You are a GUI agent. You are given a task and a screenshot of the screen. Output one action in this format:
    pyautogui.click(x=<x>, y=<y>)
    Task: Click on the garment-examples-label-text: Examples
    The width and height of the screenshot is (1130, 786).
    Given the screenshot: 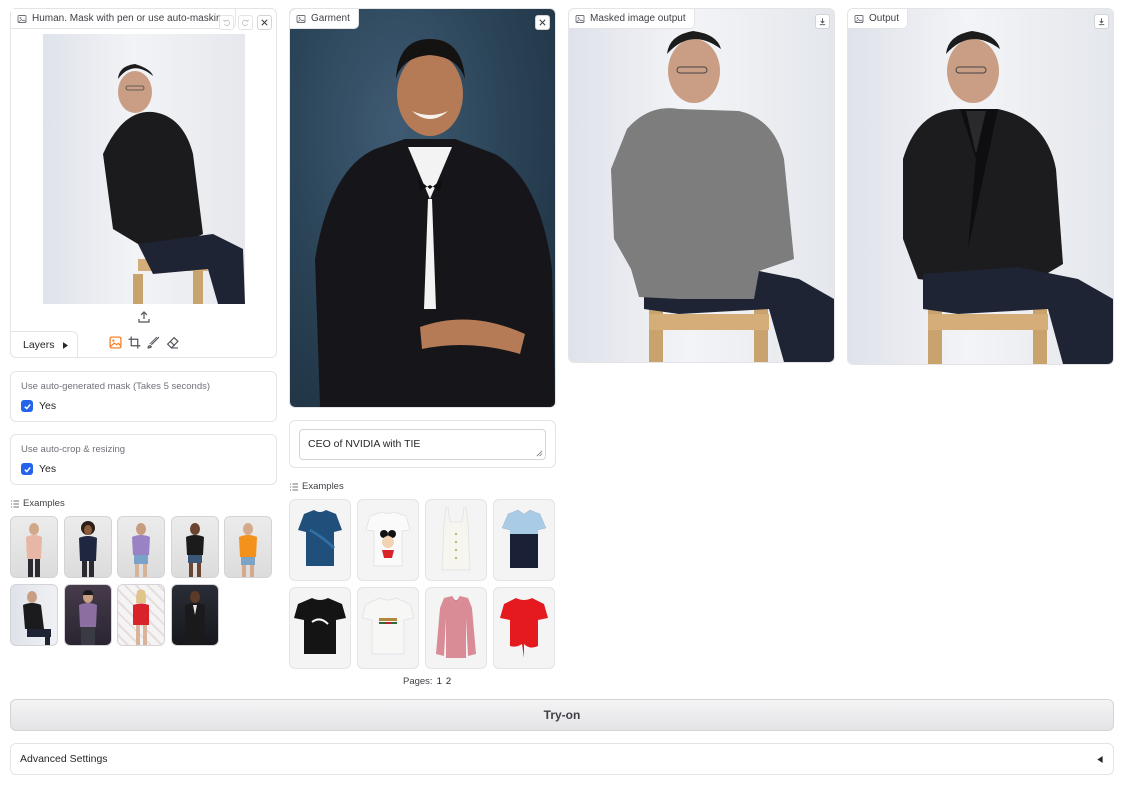 What is the action you would take?
    pyautogui.click(x=323, y=486)
    